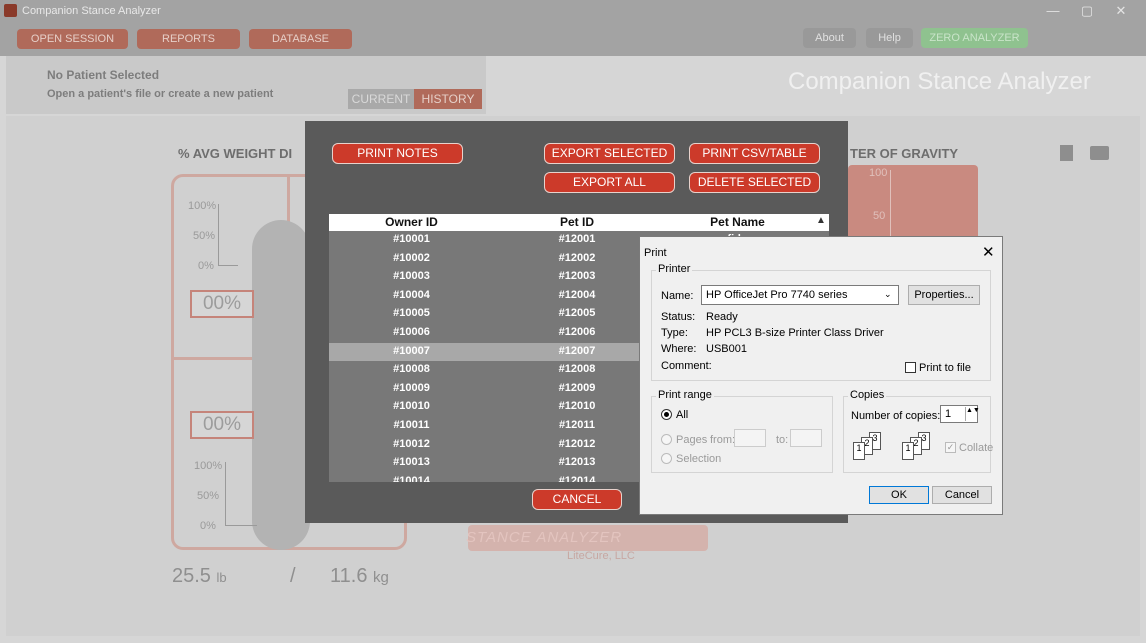 Image resolution: width=1146 pixels, height=643 pixels. What do you see at coordinates (1087, 11) in the screenshot?
I see `maximize-icon: ▢` at bounding box center [1087, 11].